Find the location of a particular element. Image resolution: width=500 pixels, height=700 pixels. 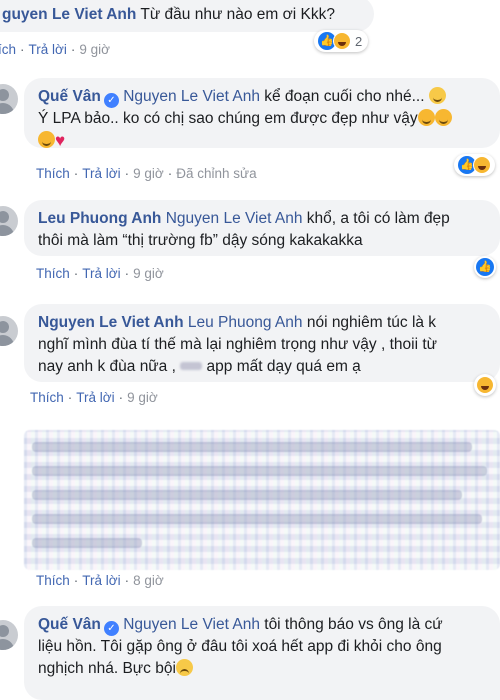

comment-line: nghịch nhá. Bực bội is located at coordinates (262, 669).